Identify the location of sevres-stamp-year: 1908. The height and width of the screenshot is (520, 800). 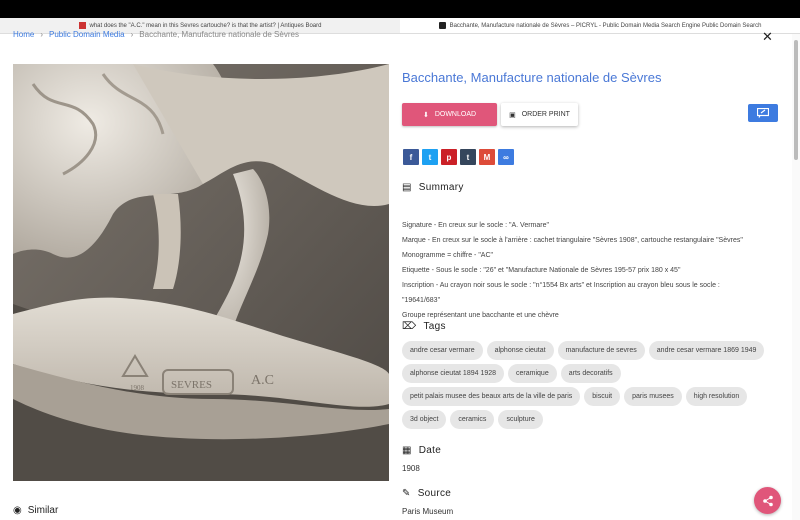
(137, 388).